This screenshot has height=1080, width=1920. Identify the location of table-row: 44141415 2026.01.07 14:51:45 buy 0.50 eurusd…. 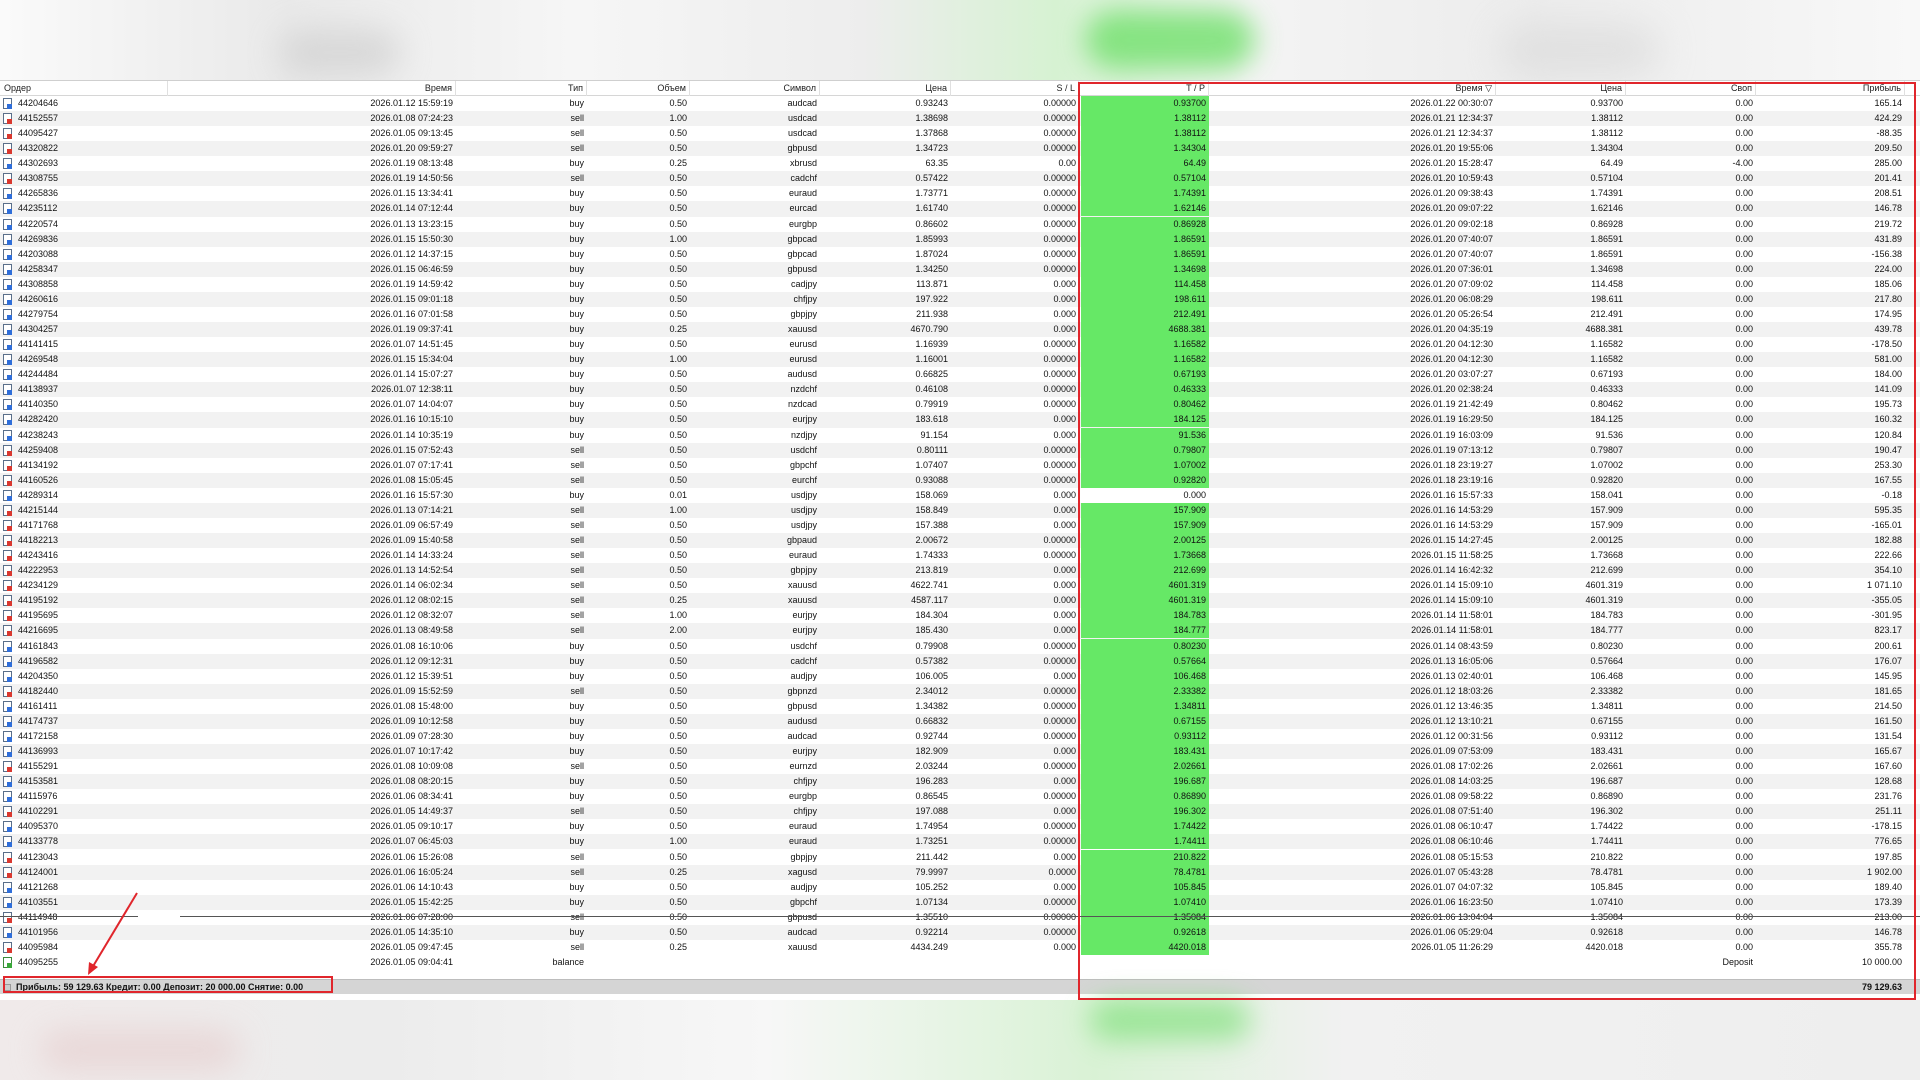
(960, 345).